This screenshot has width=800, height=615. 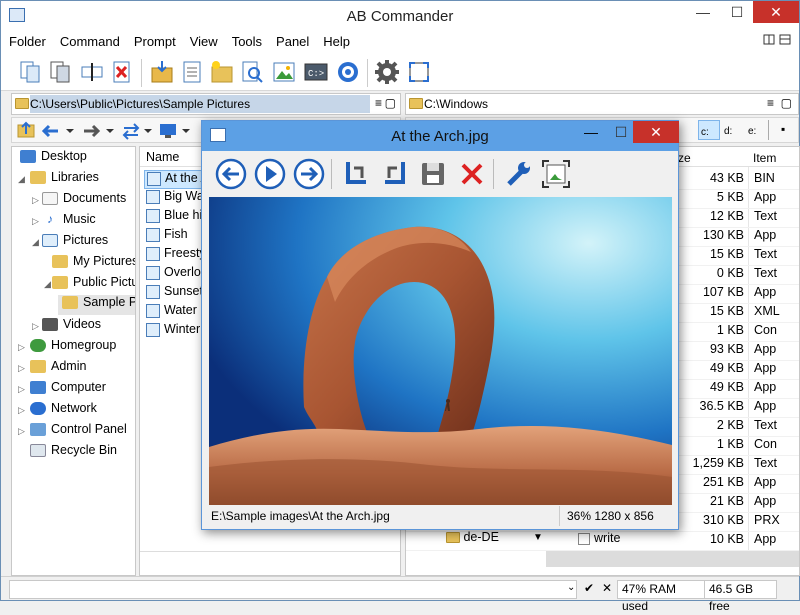 What do you see at coordinates (154, 40) in the screenshot?
I see `menu-prompt: Prompt` at bounding box center [154, 40].